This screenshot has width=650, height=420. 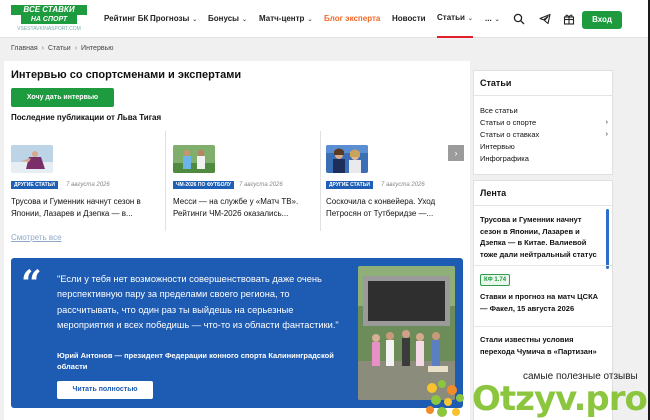 I want to click on quote-icon: “, so click(x=31, y=284).